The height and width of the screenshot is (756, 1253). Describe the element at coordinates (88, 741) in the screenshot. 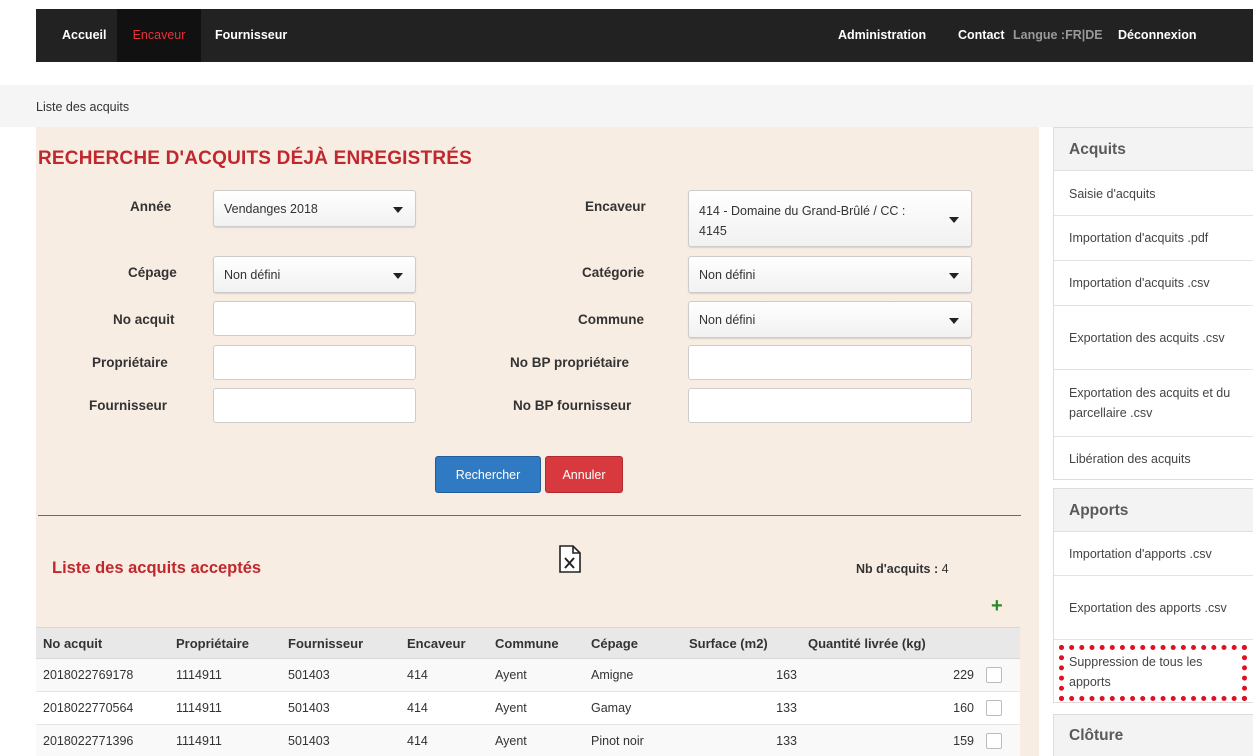

I see `cell-no-acquit: 2018022771396` at that location.